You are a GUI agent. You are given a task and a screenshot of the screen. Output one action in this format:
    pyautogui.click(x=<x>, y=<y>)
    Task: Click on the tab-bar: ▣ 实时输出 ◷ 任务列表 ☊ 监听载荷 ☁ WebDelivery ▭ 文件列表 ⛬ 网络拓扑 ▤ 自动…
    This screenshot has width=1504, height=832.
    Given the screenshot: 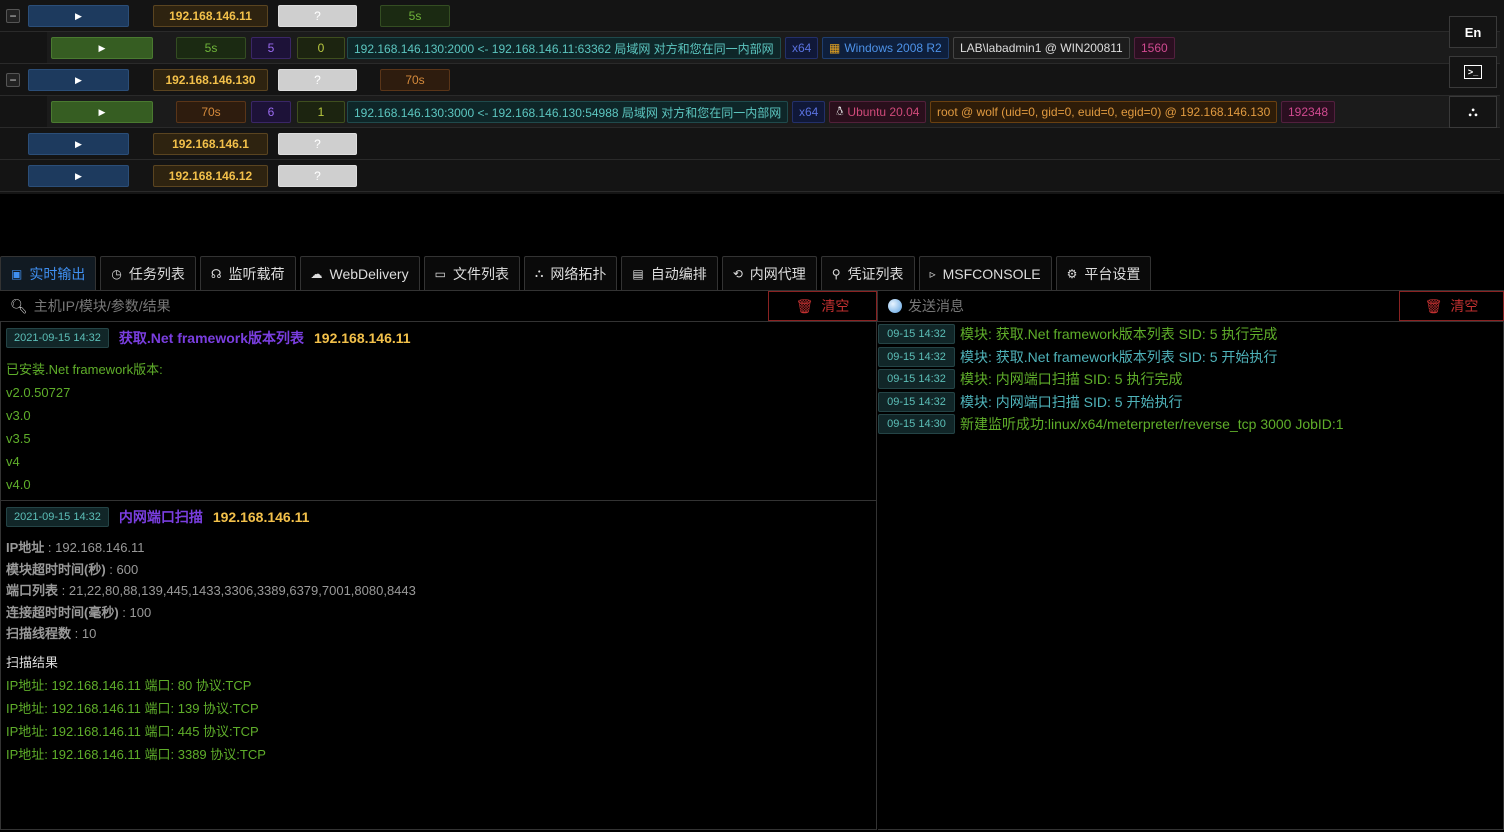 What is the action you would take?
    pyautogui.click(x=576, y=273)
    